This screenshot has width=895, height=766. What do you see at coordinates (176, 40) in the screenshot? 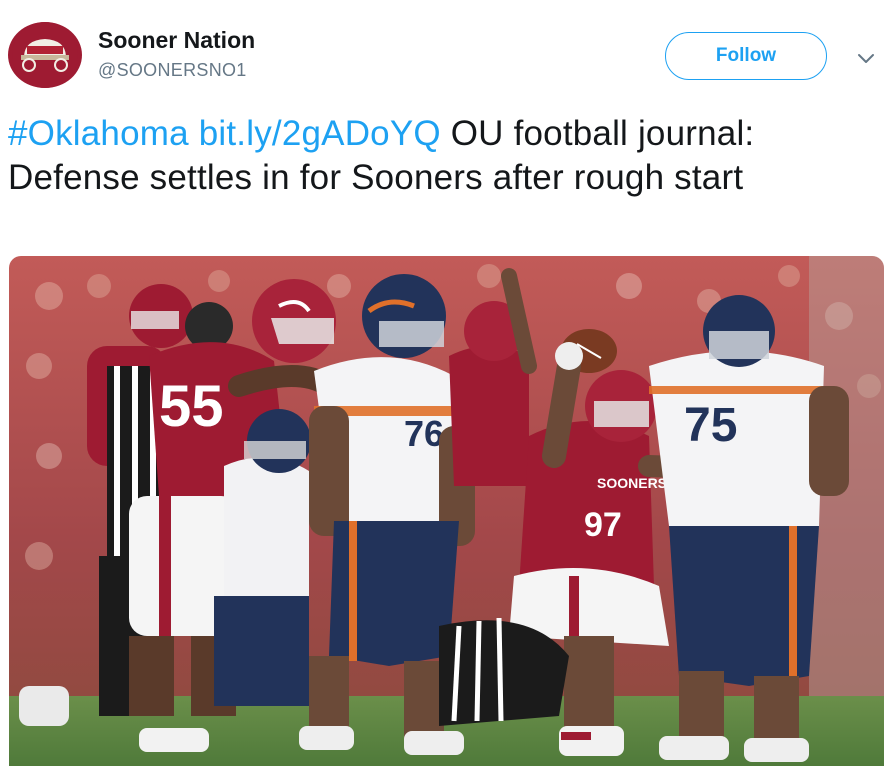
I see `display-name: Sooner Nation` at bounding box center [176, 40].